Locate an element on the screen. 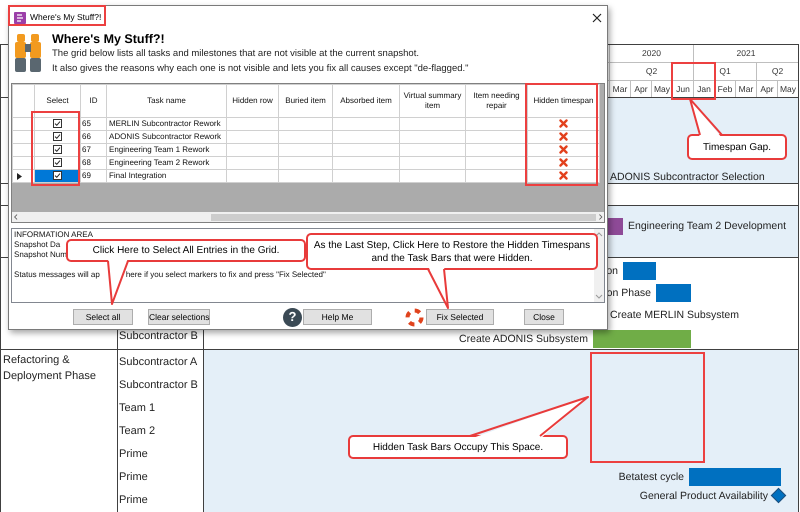  quarter-label: Q1 is located at coordinates (725, 71).